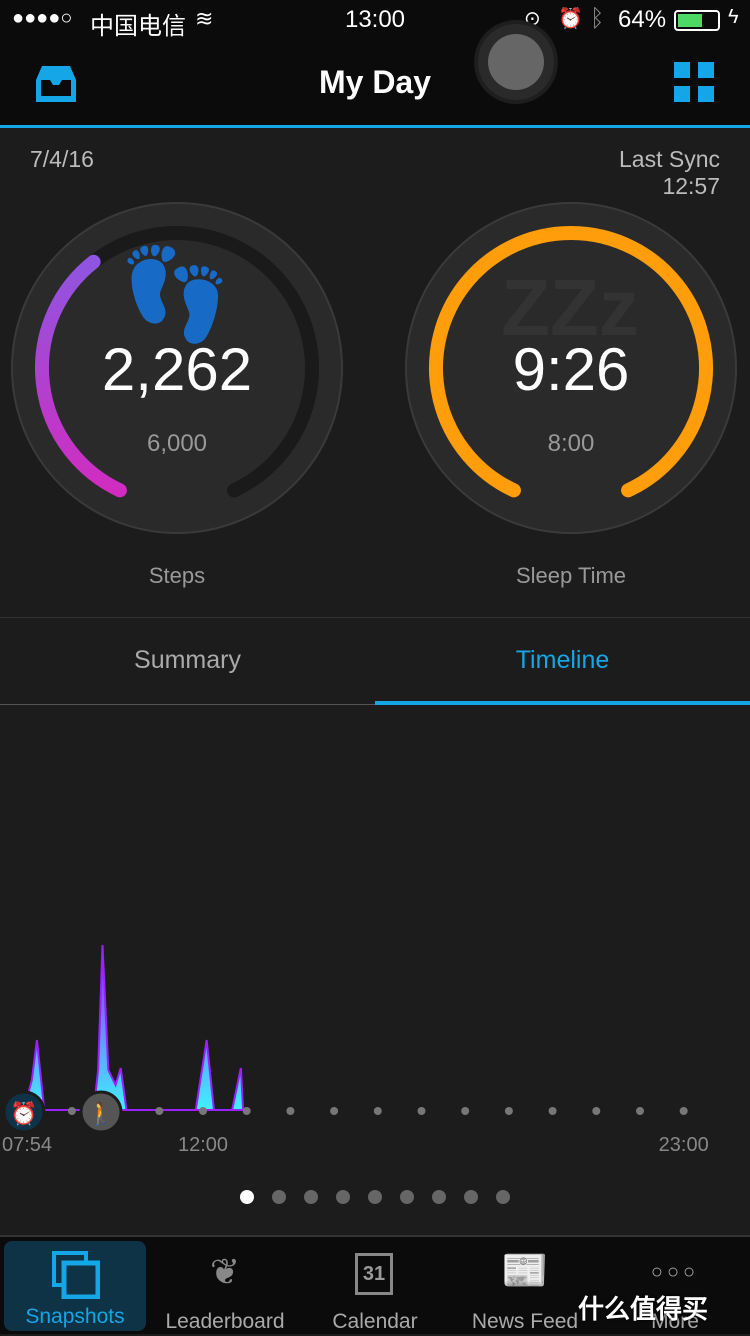  What do you see at coordinates (694, 82) in the screenshot?
I see `grid-icon` at bounding box center [694, 82].